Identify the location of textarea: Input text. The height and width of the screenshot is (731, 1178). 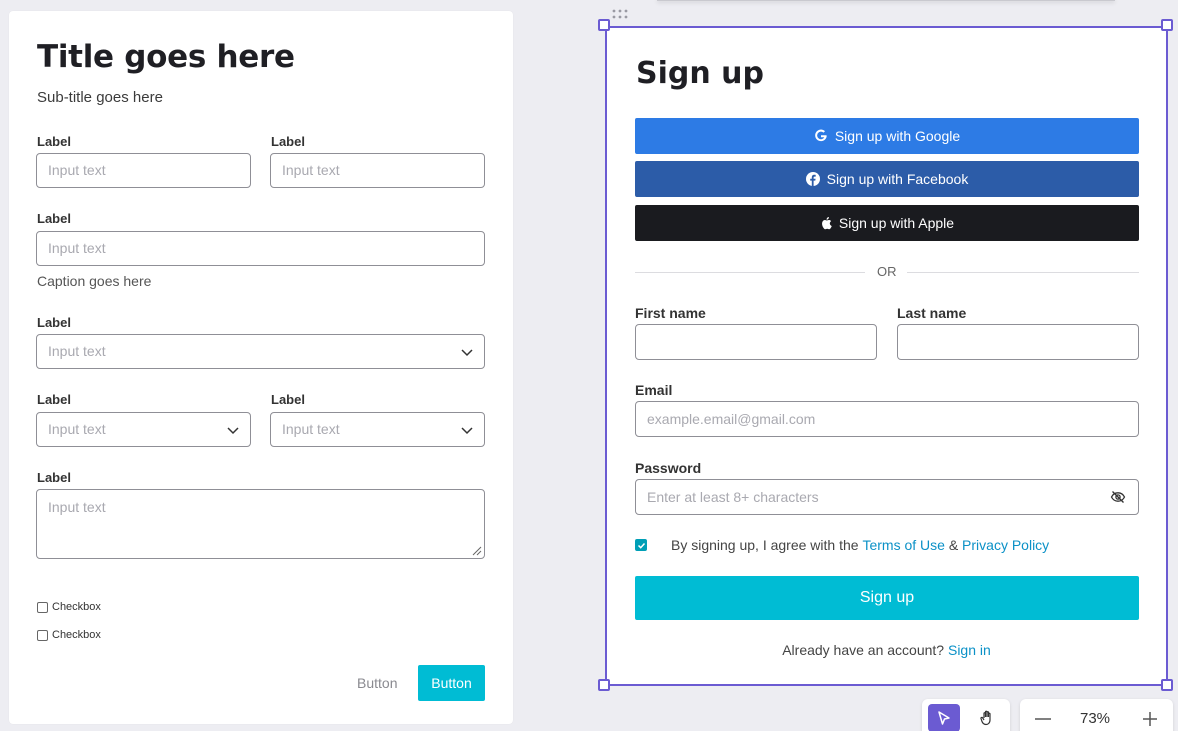
(260, 524).